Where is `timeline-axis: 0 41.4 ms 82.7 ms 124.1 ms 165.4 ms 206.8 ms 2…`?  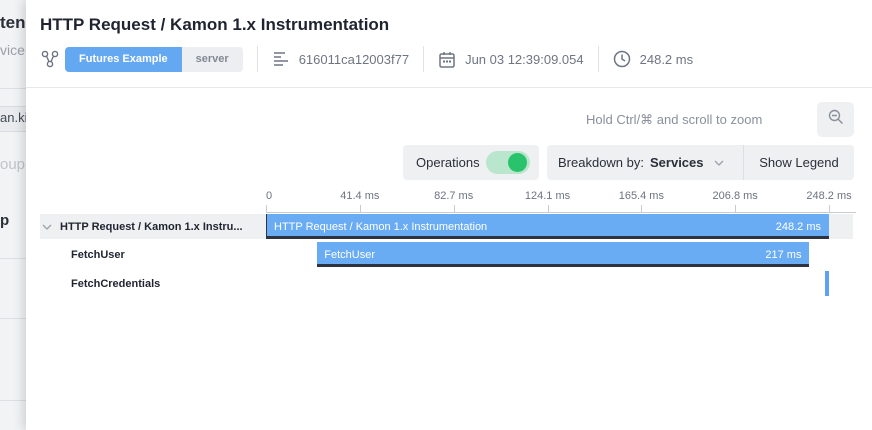 timeline-axis: 0 41.4 ms 82.7 ms 124.1 ms 165.4 ms 206.8 ms 2… is located at coordinates (561, 201).